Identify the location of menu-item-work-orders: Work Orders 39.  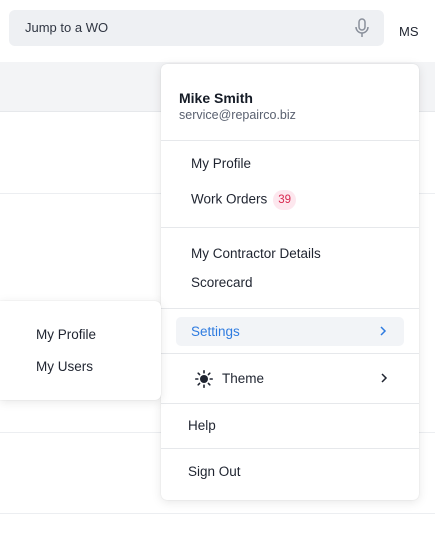
(244, 200).